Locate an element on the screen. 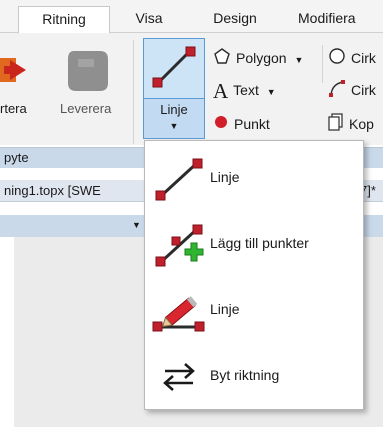 The width and height of the screenshot is (383, 427). text-label: Text is located at coordinates (246, 90).